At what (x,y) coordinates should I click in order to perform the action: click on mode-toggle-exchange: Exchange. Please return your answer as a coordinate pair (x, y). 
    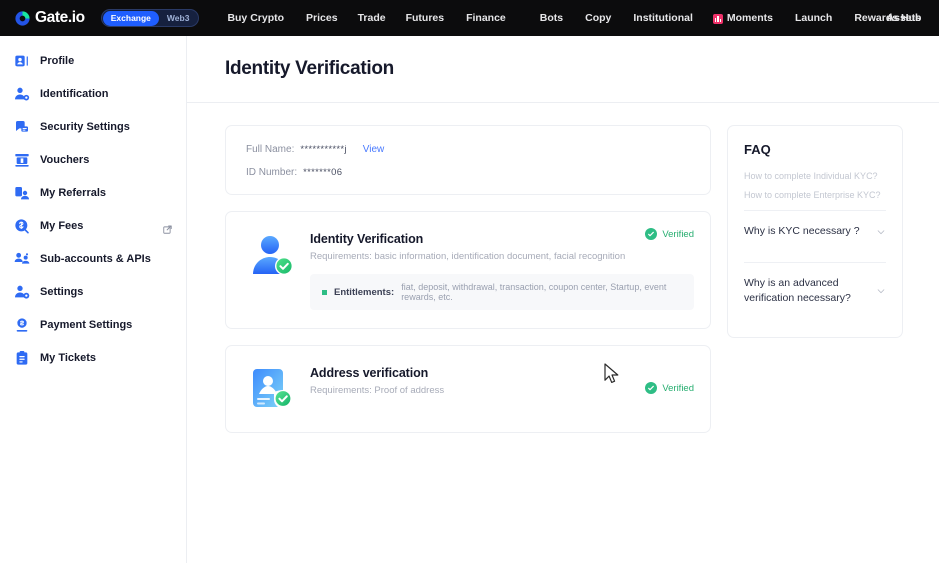
    Looking at the image, I should click on (130, 18).